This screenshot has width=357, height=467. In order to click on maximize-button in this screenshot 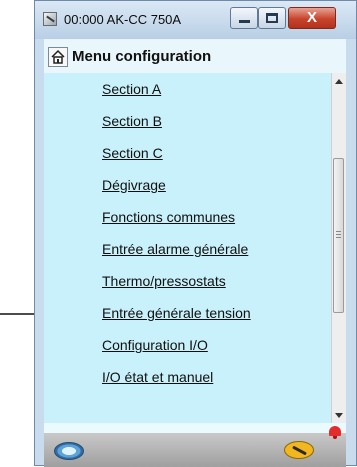, I will do `click(272, 18)`.